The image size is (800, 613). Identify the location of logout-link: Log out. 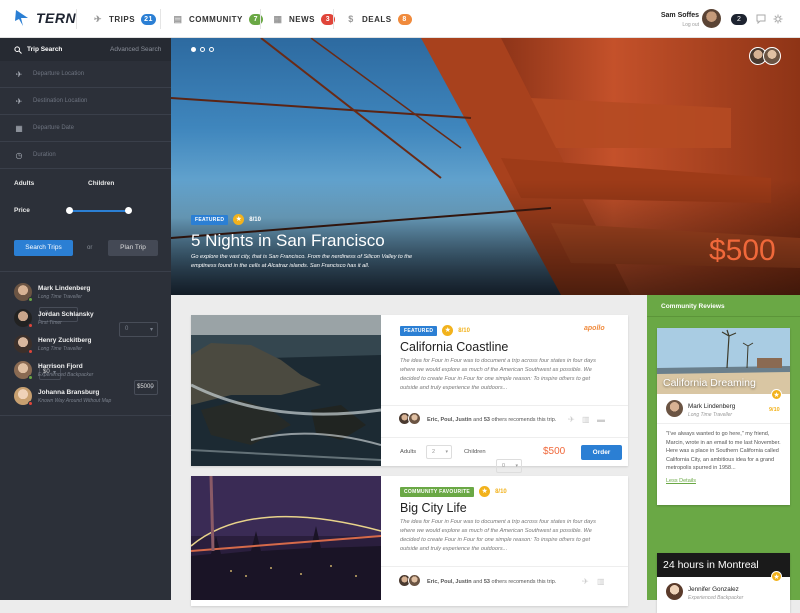
(690, 25).